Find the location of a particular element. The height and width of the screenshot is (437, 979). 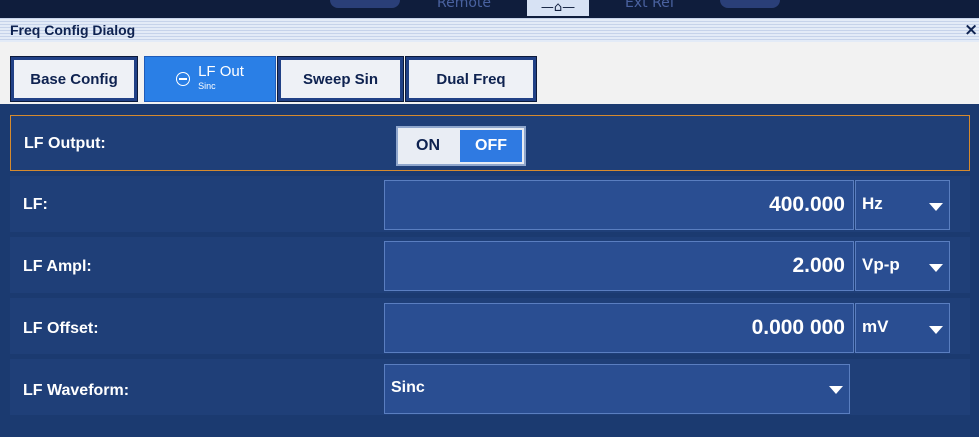

lf-offset-value: 0.000 000 is located at coordinates (798, 327).